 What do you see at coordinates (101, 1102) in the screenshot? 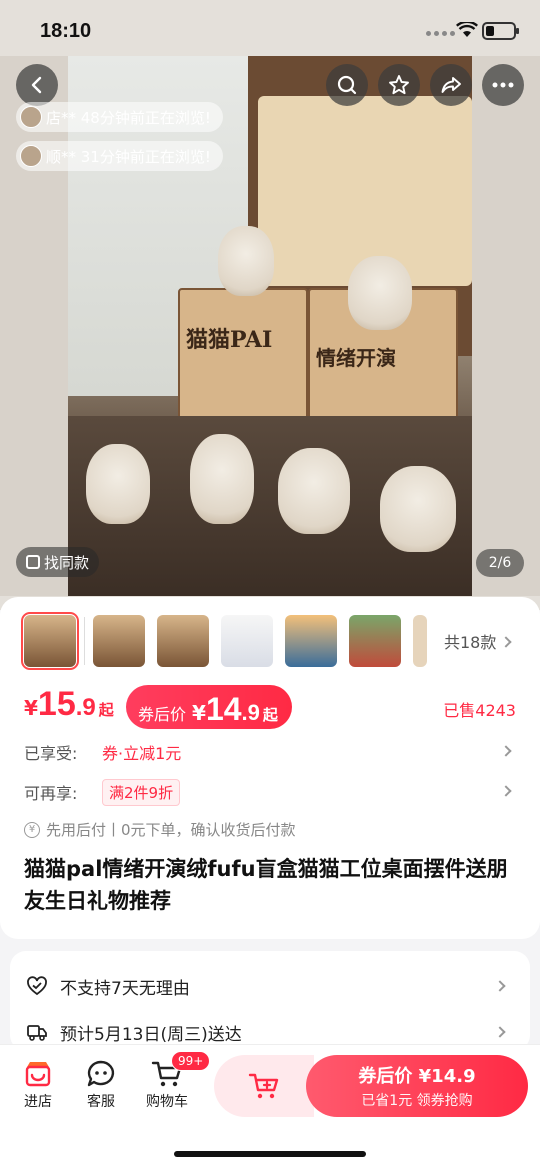
I see `customer-service-label: 客服` at bounding box center [101, 1102].